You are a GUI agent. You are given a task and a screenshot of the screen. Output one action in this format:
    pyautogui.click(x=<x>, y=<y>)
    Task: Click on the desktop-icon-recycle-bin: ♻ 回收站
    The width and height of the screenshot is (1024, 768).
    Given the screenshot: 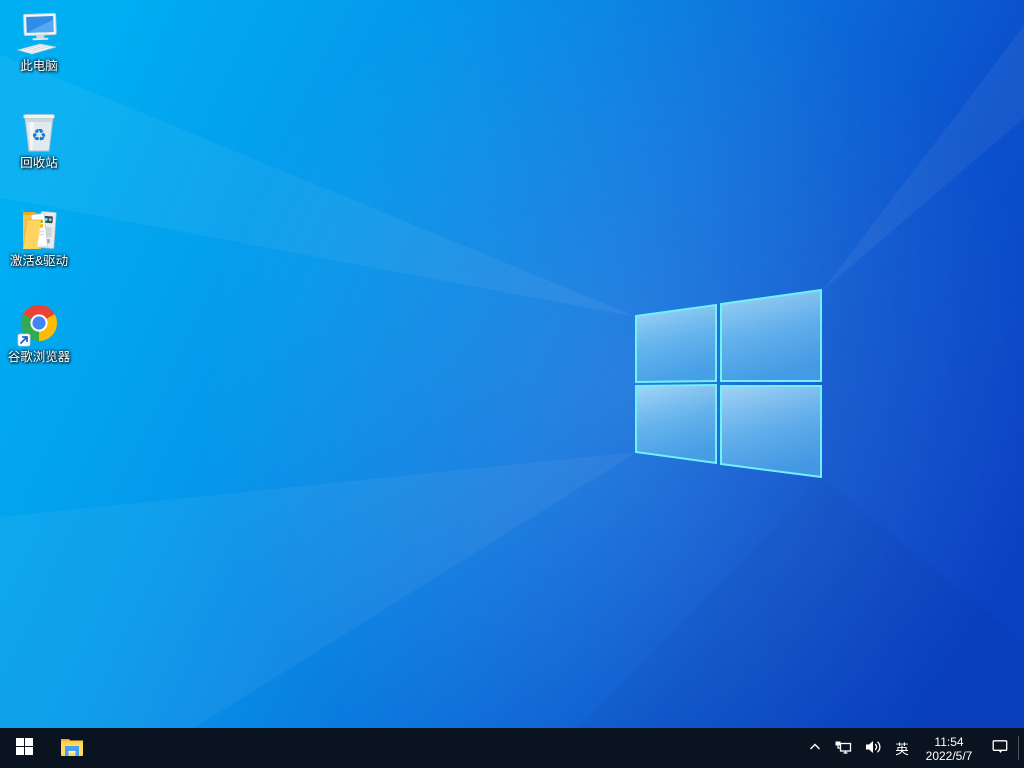 What is the action you would take?
    pyautogui.click(x=39, y=139)
    